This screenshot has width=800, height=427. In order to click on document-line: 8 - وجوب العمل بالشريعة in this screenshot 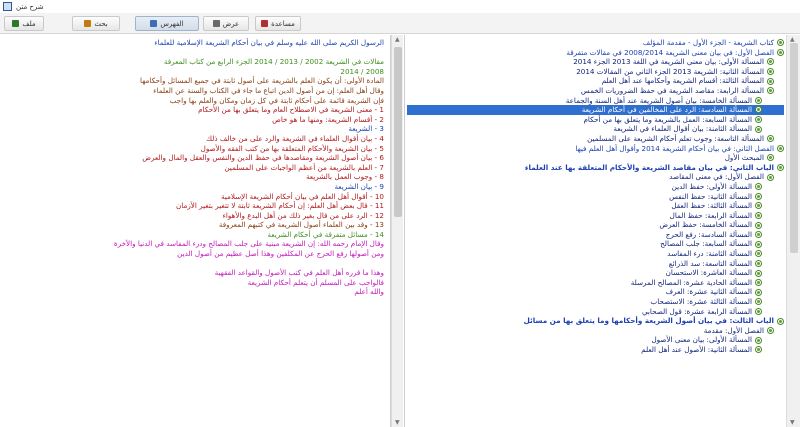, I will do `click(344, 177)`.